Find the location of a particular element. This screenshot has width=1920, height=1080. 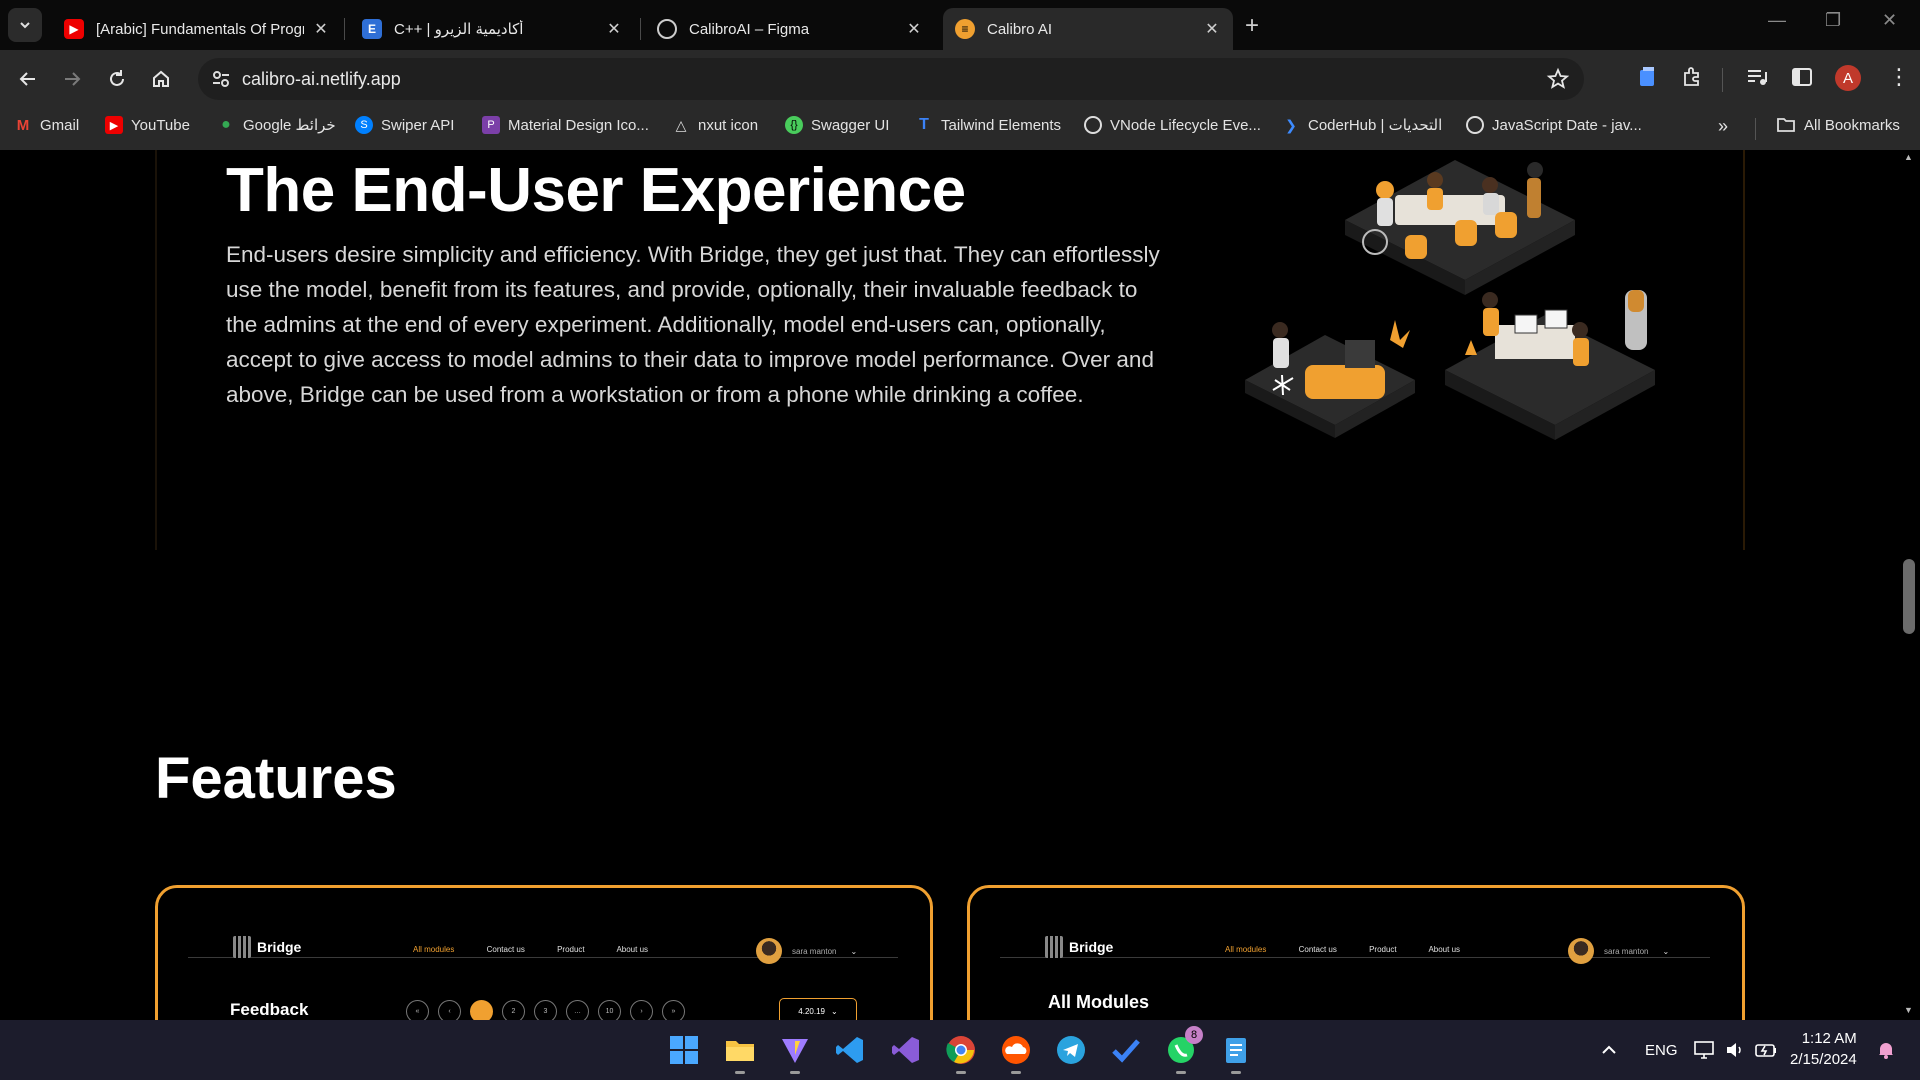

page-scrollbar: ▲ ▼ is located at coordinates (1909, 585).